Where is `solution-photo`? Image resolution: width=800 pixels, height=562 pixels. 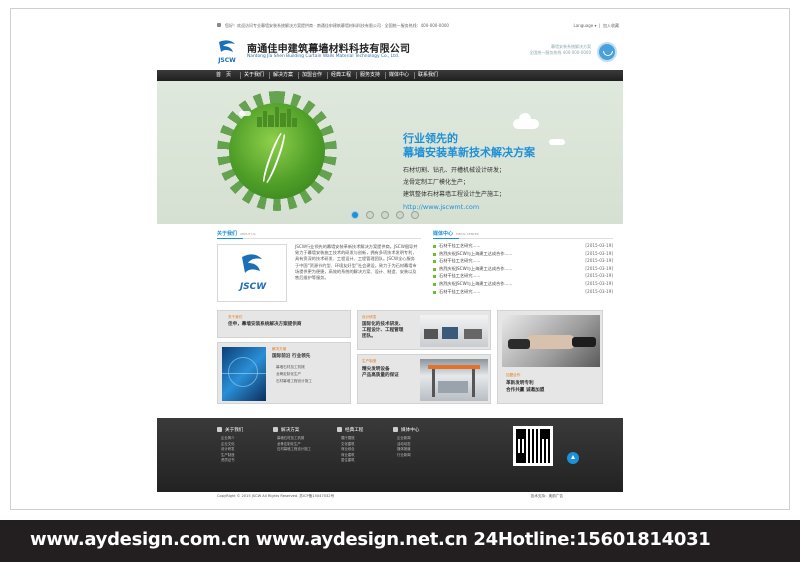
solution-photo is located at coordinates (244, 374).